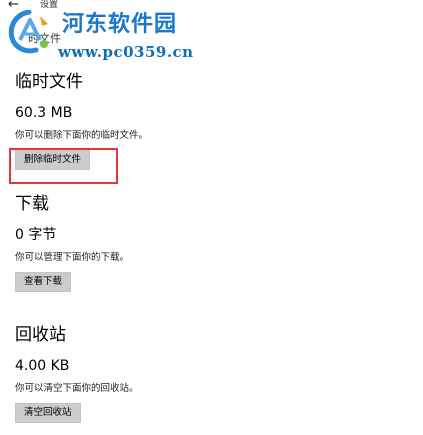 This screenshot has height=435, width=423. What do you see at coordinates (36, 235) in the screenshot?
I see `section-size: 0 字节` at bounding box center [36, 235].